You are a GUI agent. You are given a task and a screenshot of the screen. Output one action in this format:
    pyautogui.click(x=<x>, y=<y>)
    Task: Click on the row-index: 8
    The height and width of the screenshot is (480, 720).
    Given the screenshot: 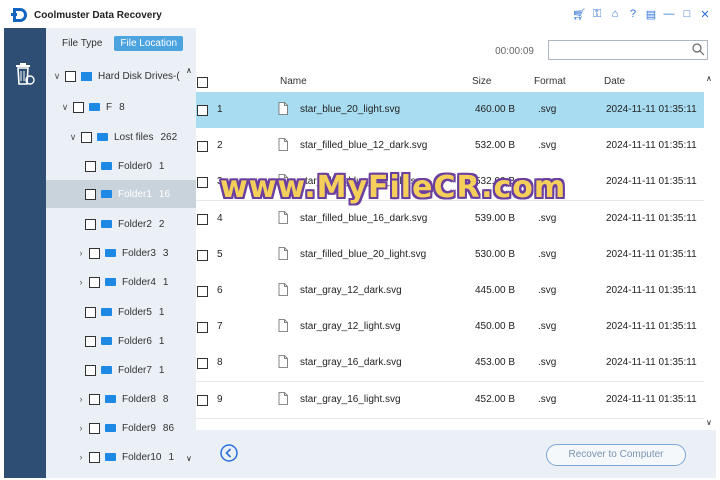 What is the action you would take?
    pyautogui.click(x=220, y=363)
    